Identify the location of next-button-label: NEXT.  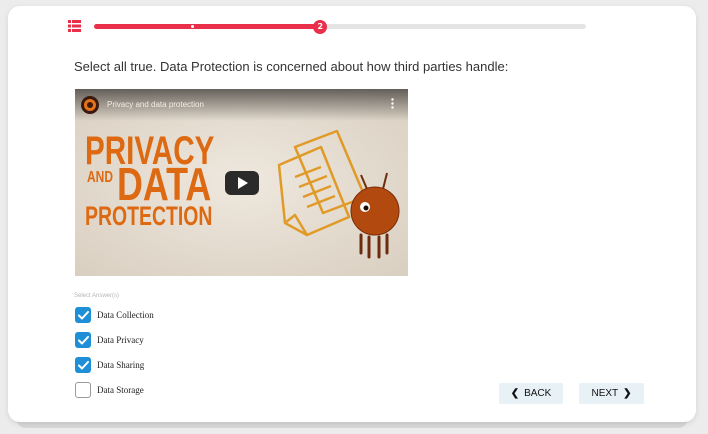
(605, 393).